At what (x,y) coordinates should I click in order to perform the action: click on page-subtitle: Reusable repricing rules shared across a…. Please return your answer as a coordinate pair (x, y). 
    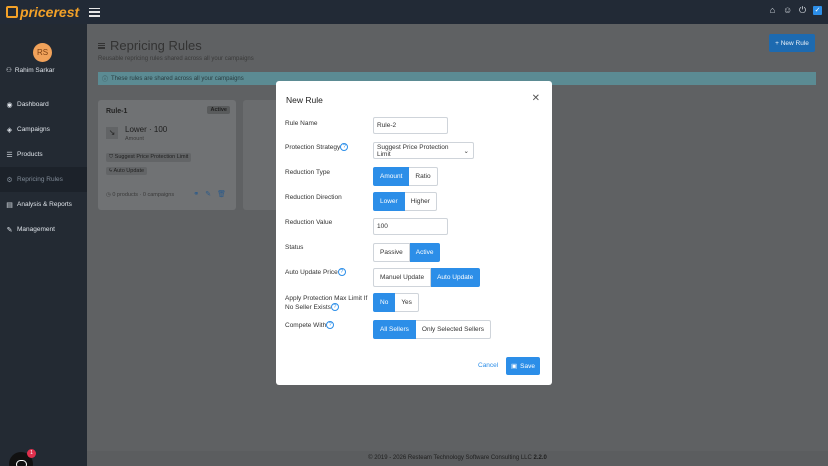
    Looking at the image, I should click on (176, 59).